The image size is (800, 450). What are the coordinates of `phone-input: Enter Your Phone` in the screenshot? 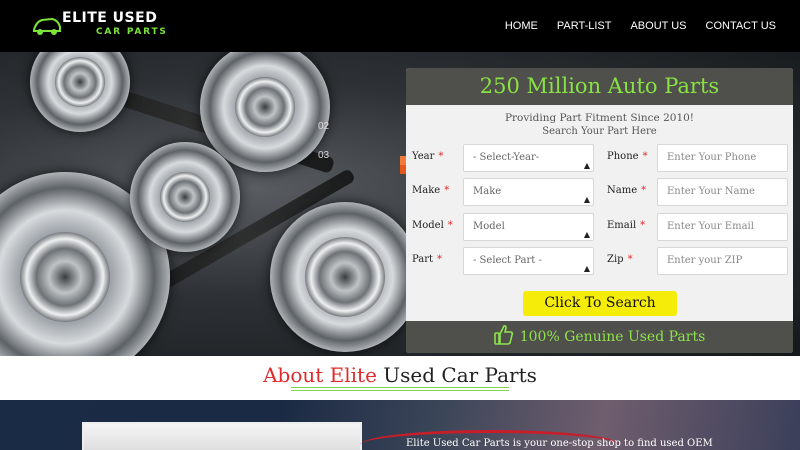 It's located at (722, 158).